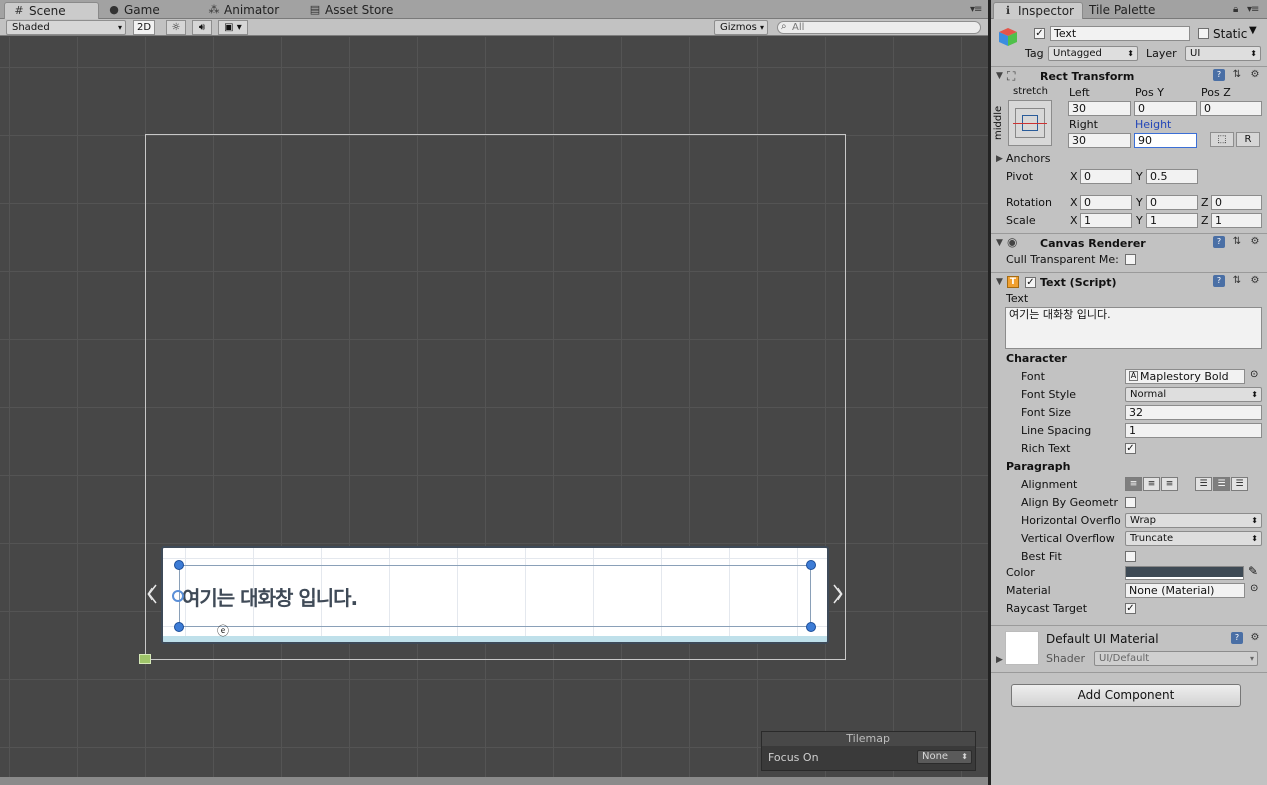 Image resolution: width=1267 pixels, height=785 pixels. What do you see at coordinates (1129, 242) in the screenshot?
I see `canvas-renderer-header: ▼ ◉ Canvas Renderer ? ⇅ ⚙` at bounding box center [1129, 242].